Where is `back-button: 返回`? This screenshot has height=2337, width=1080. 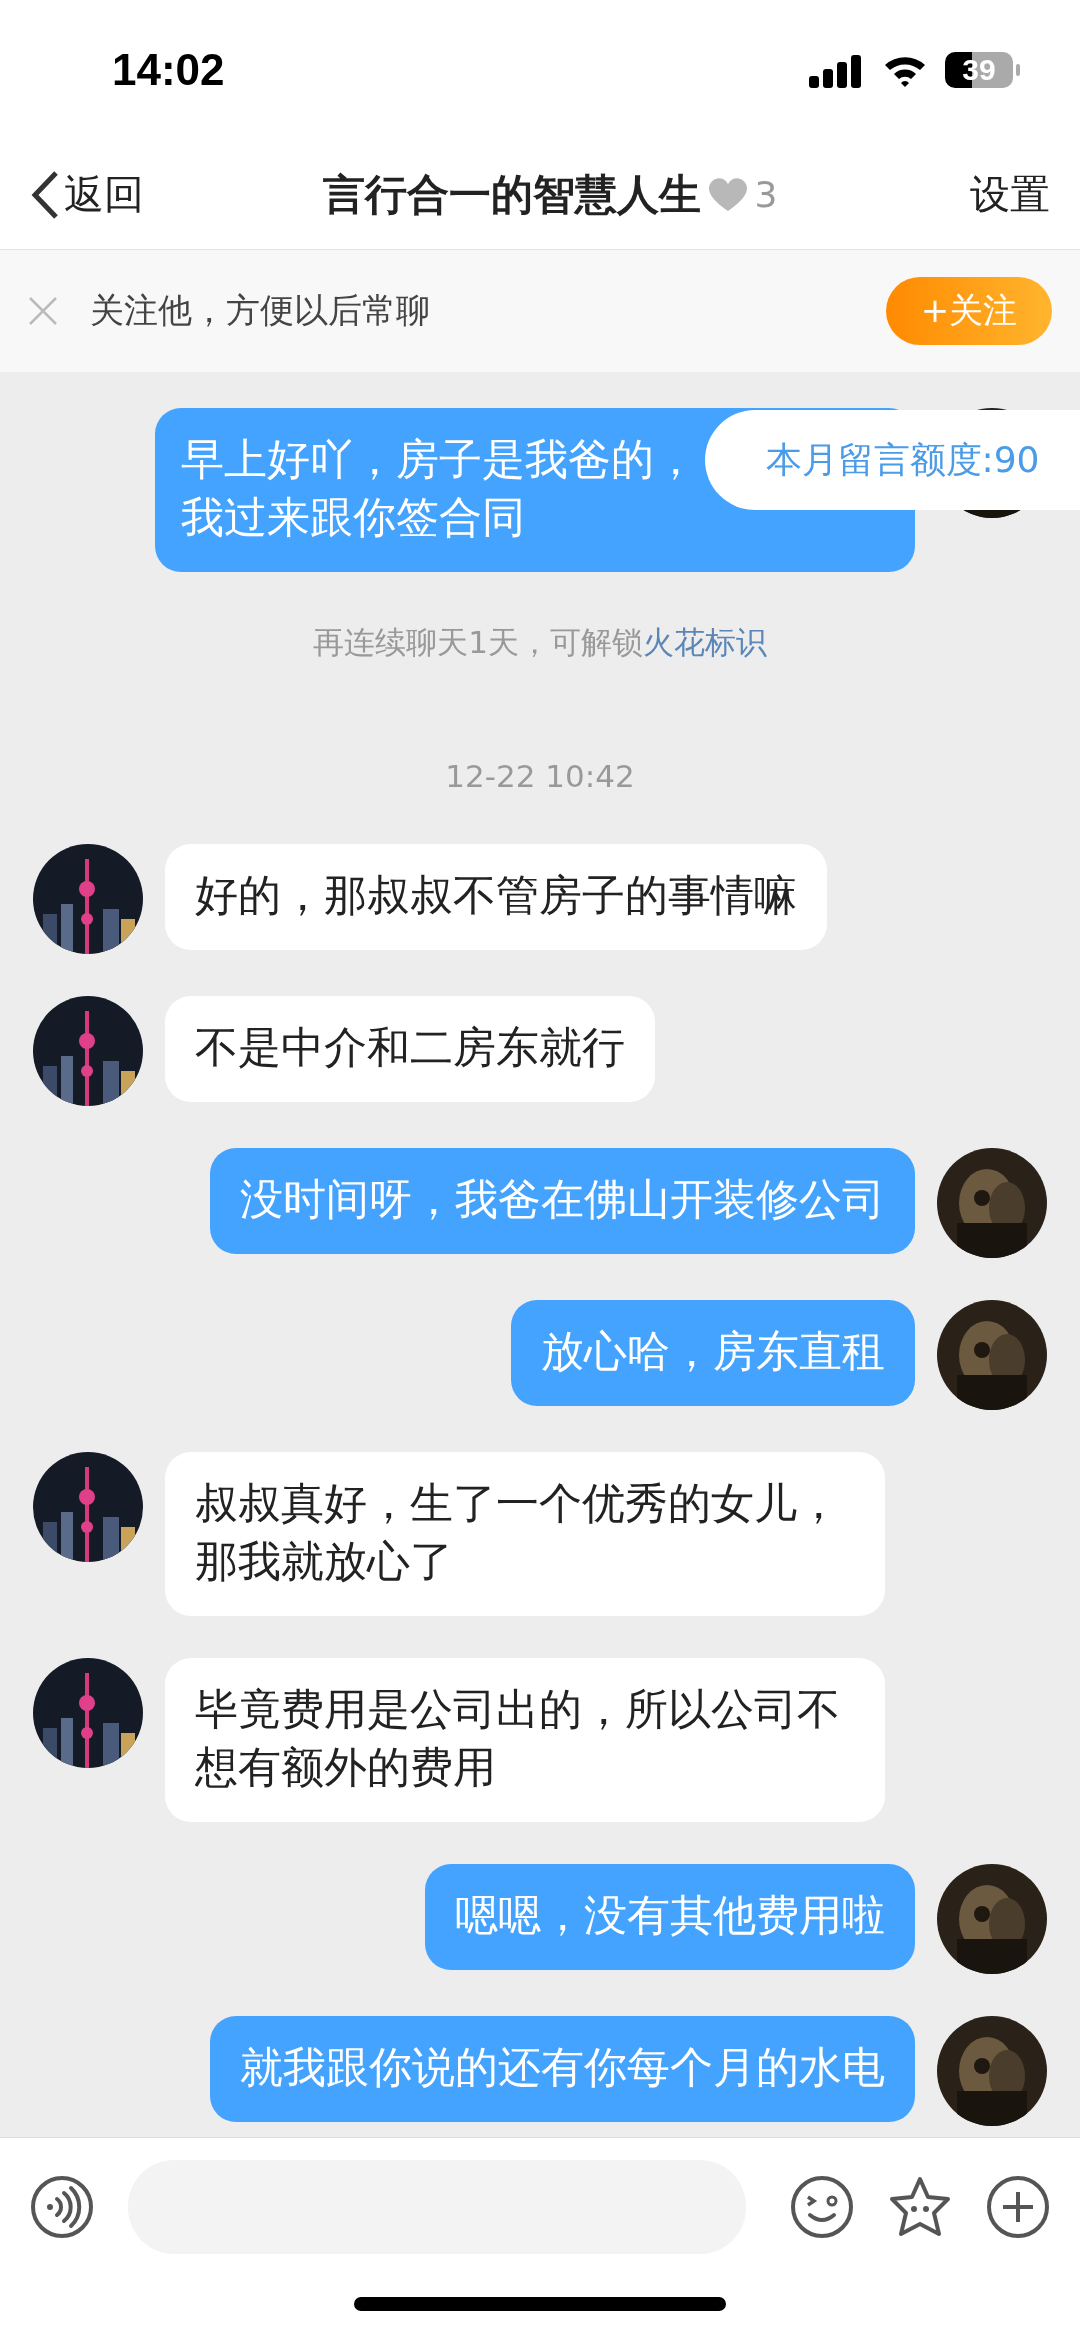
back-button: 返回 is located at coordinates (87, 194).